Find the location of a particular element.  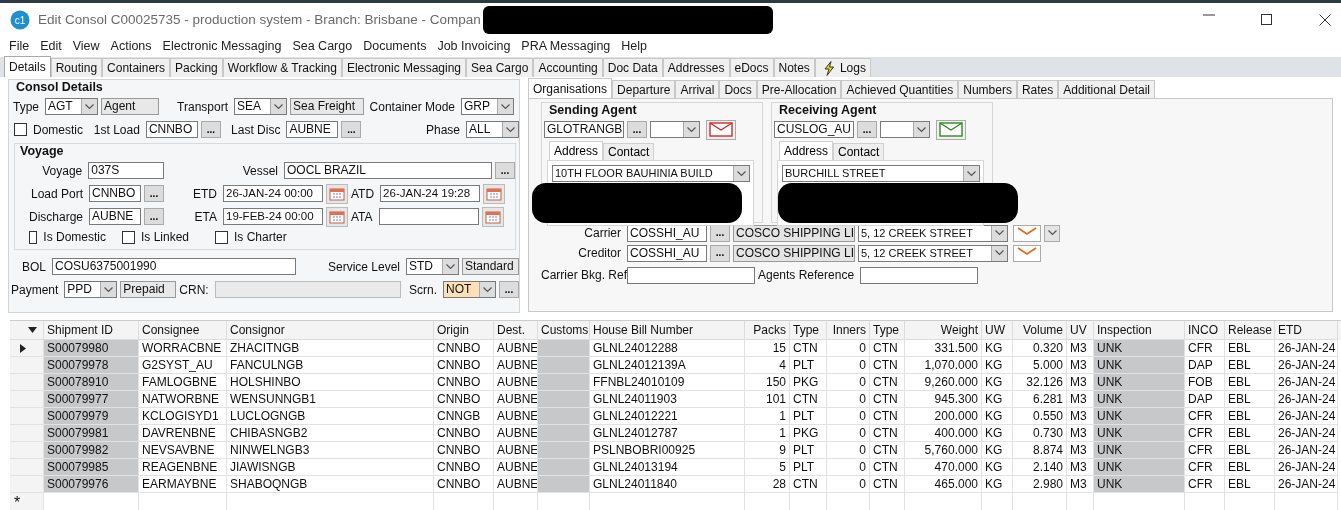

tab: Pre-Allocation is located at coordinates (799, 89).